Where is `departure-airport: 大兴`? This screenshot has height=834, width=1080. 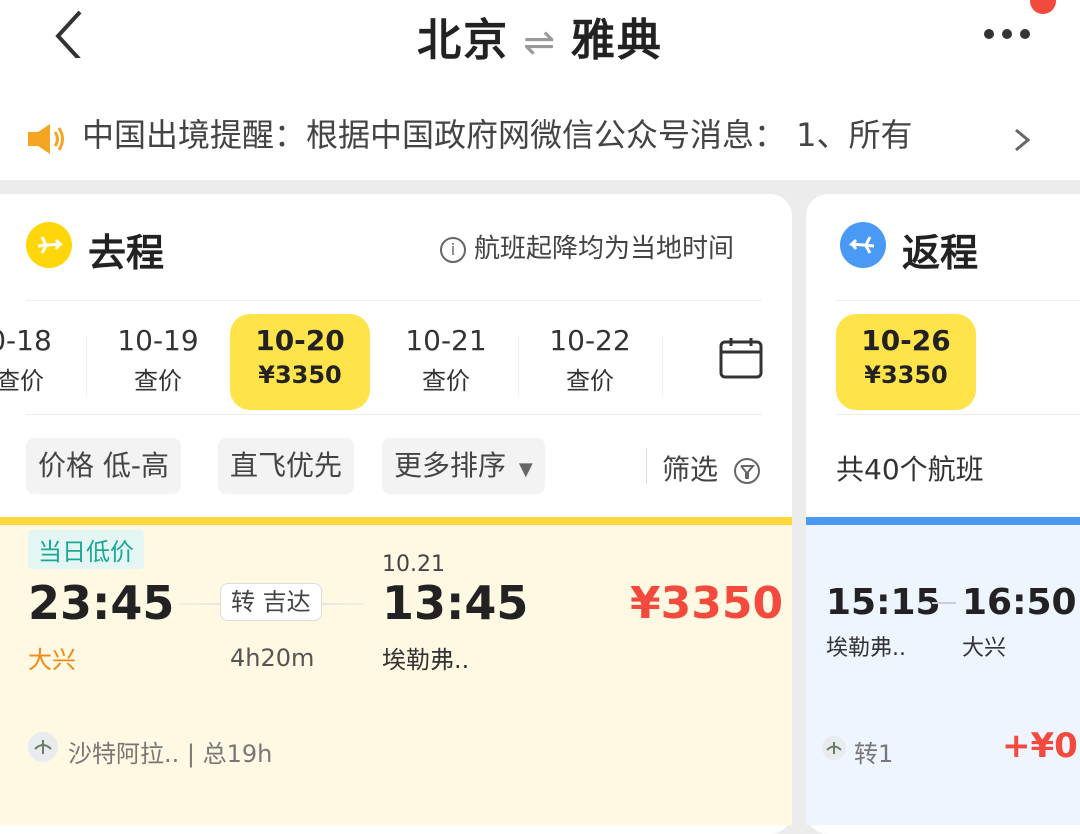 departure-airport: 大兴 is located at coordinates (52, 660).